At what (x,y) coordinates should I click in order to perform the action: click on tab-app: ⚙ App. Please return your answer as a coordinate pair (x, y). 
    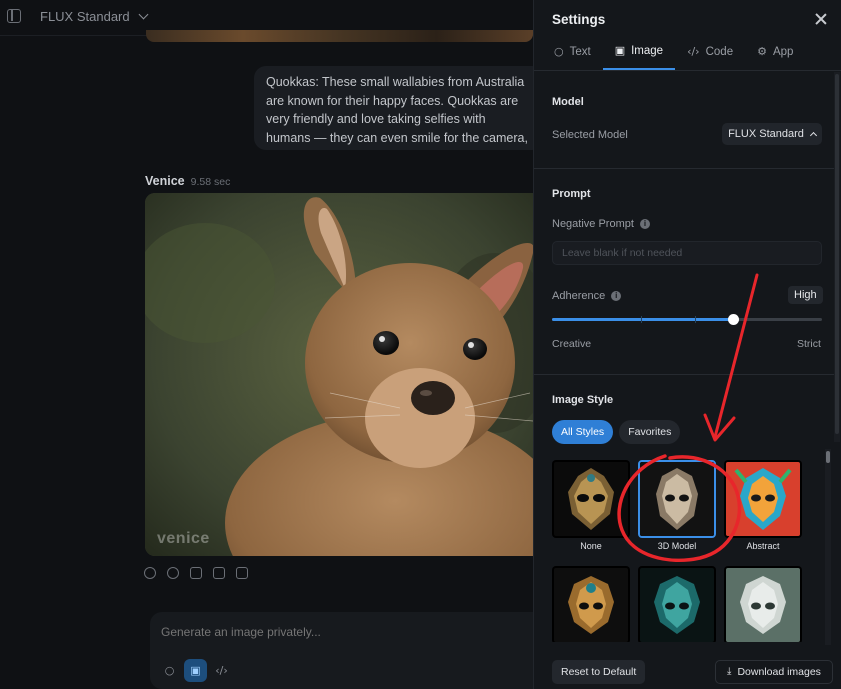
    Looking at the image, I should click on (775, 51).